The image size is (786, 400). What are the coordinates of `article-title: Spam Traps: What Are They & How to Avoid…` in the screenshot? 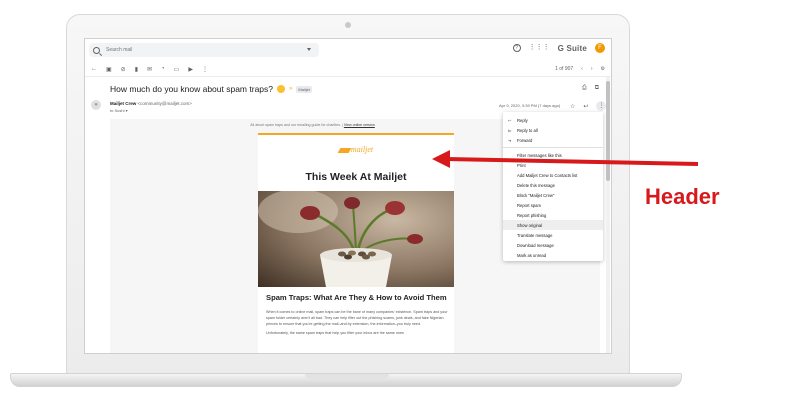 It's located at (356, 297).